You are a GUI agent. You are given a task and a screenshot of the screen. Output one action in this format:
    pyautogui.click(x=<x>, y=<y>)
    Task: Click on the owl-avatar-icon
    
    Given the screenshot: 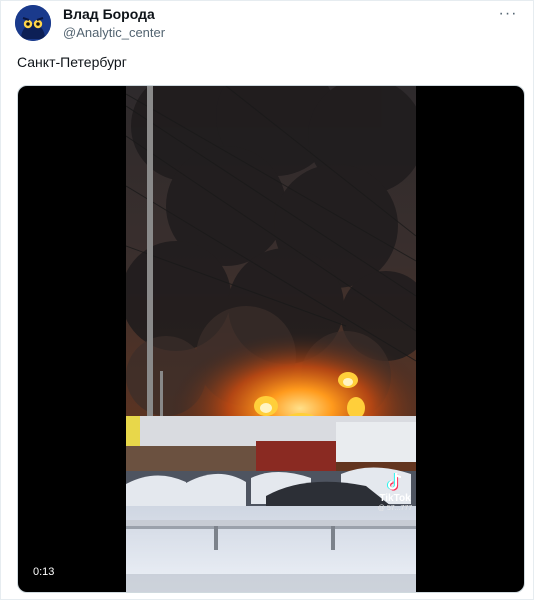 What is the action you would take?
    pyautogui.click(x=33, y=23)
    